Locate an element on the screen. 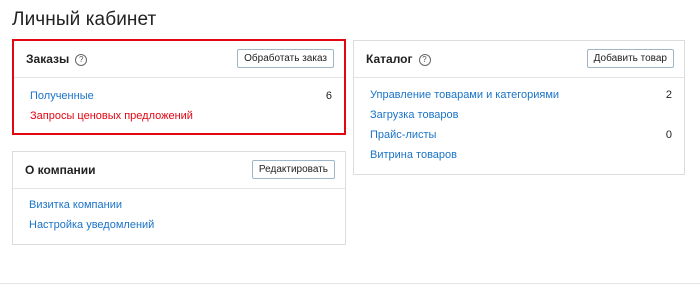  list-item-manage-products: Управление товарами и категориями 2 is located at coordinates (521, 97).